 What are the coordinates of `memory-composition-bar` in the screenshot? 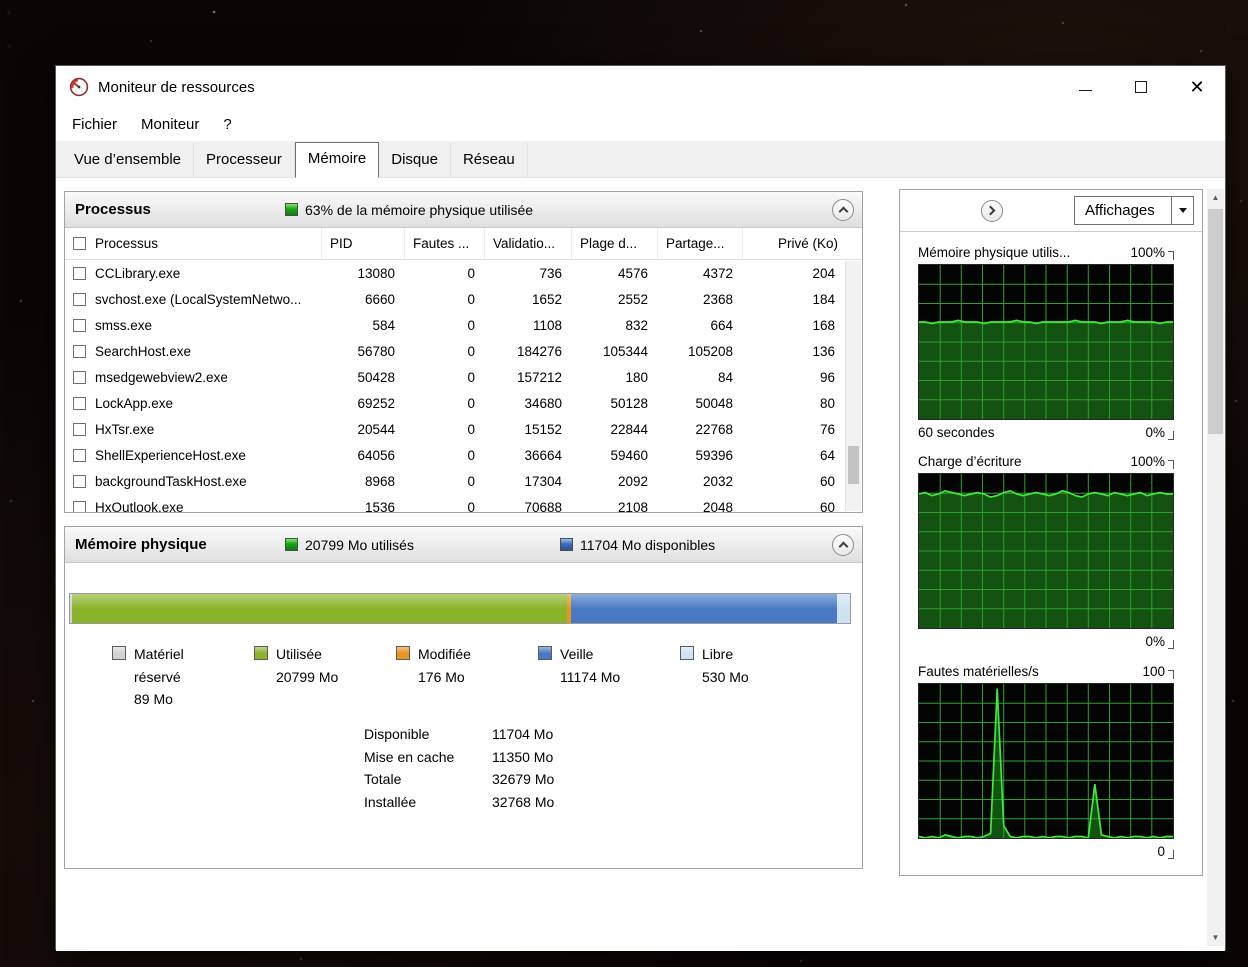 It's located at (460, 608).